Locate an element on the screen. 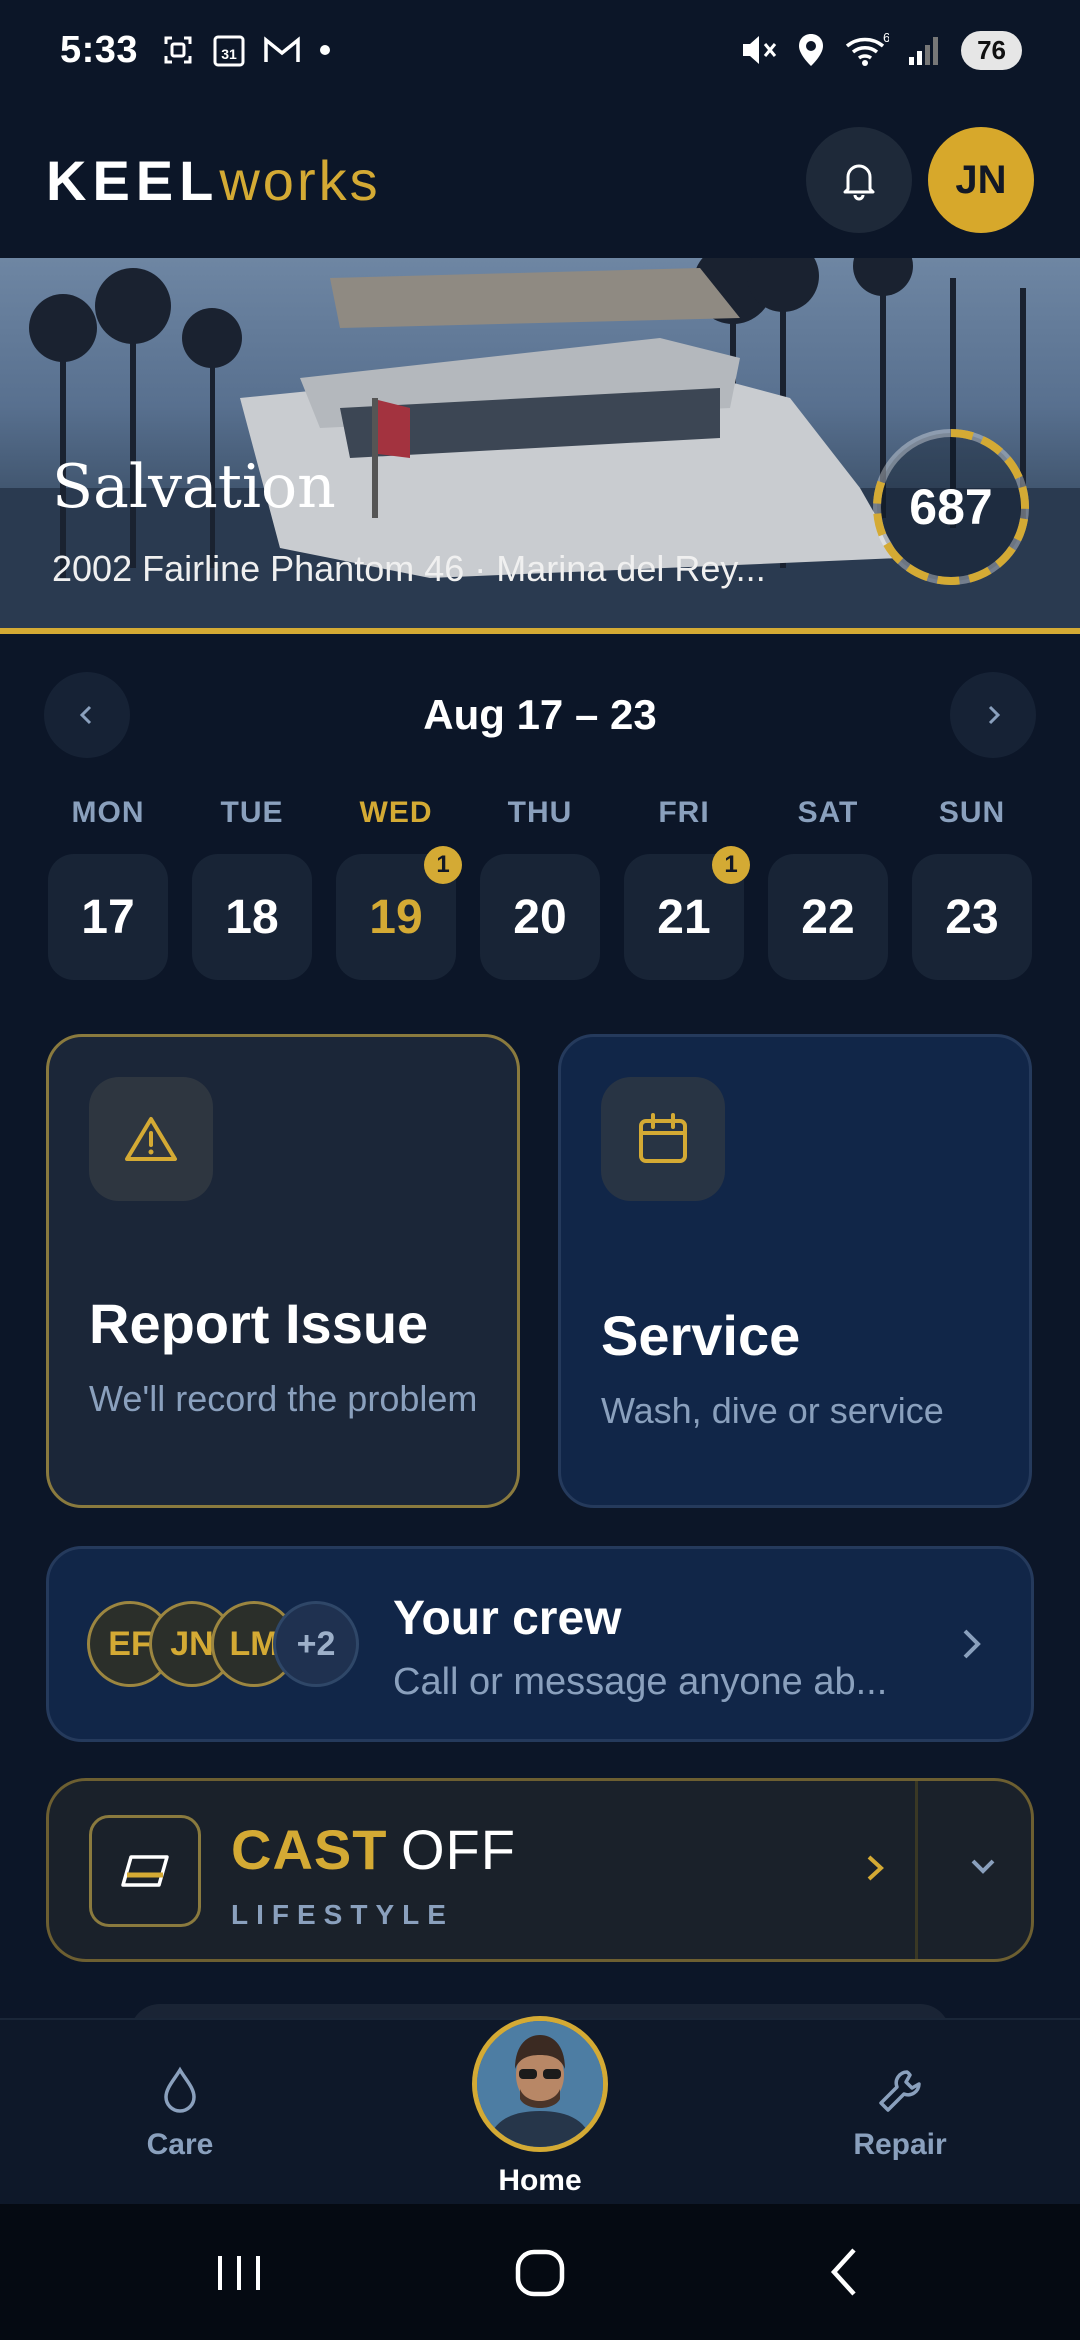  nav-care-label: Care is located at coordinates (180, 2144).